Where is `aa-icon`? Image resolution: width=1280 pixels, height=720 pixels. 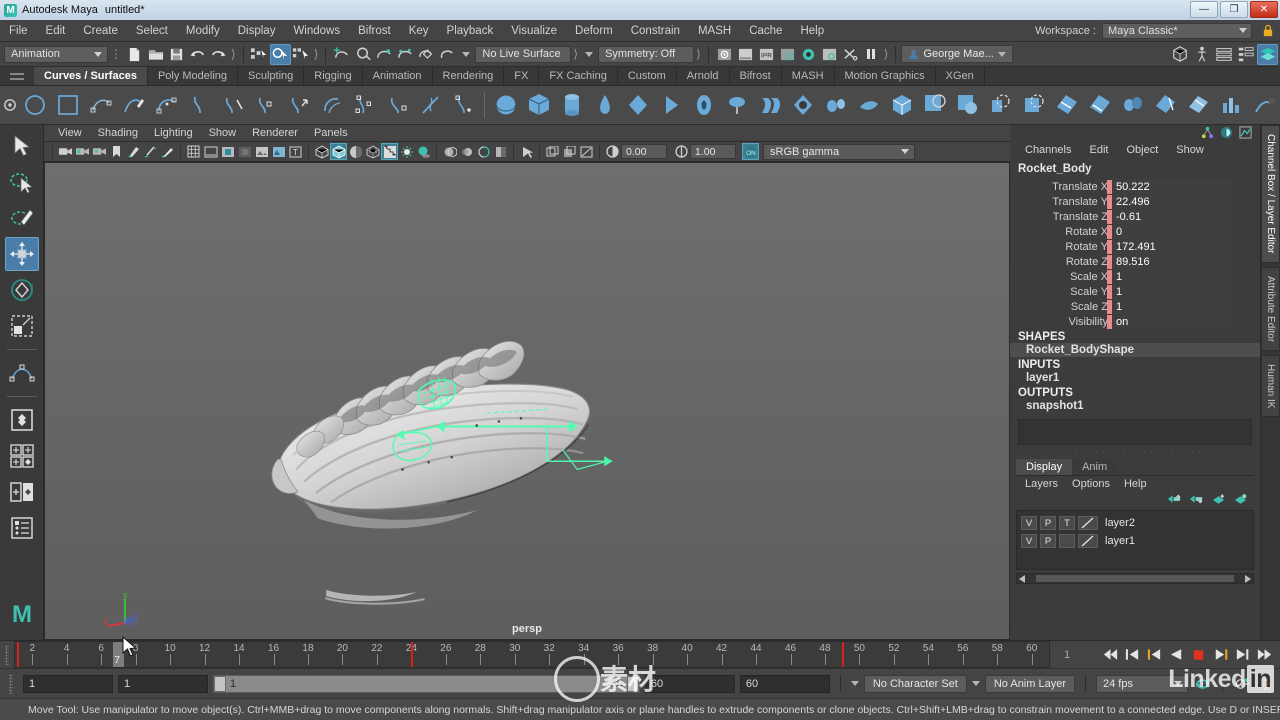 aa-icon is located at coordinates (483, 151).